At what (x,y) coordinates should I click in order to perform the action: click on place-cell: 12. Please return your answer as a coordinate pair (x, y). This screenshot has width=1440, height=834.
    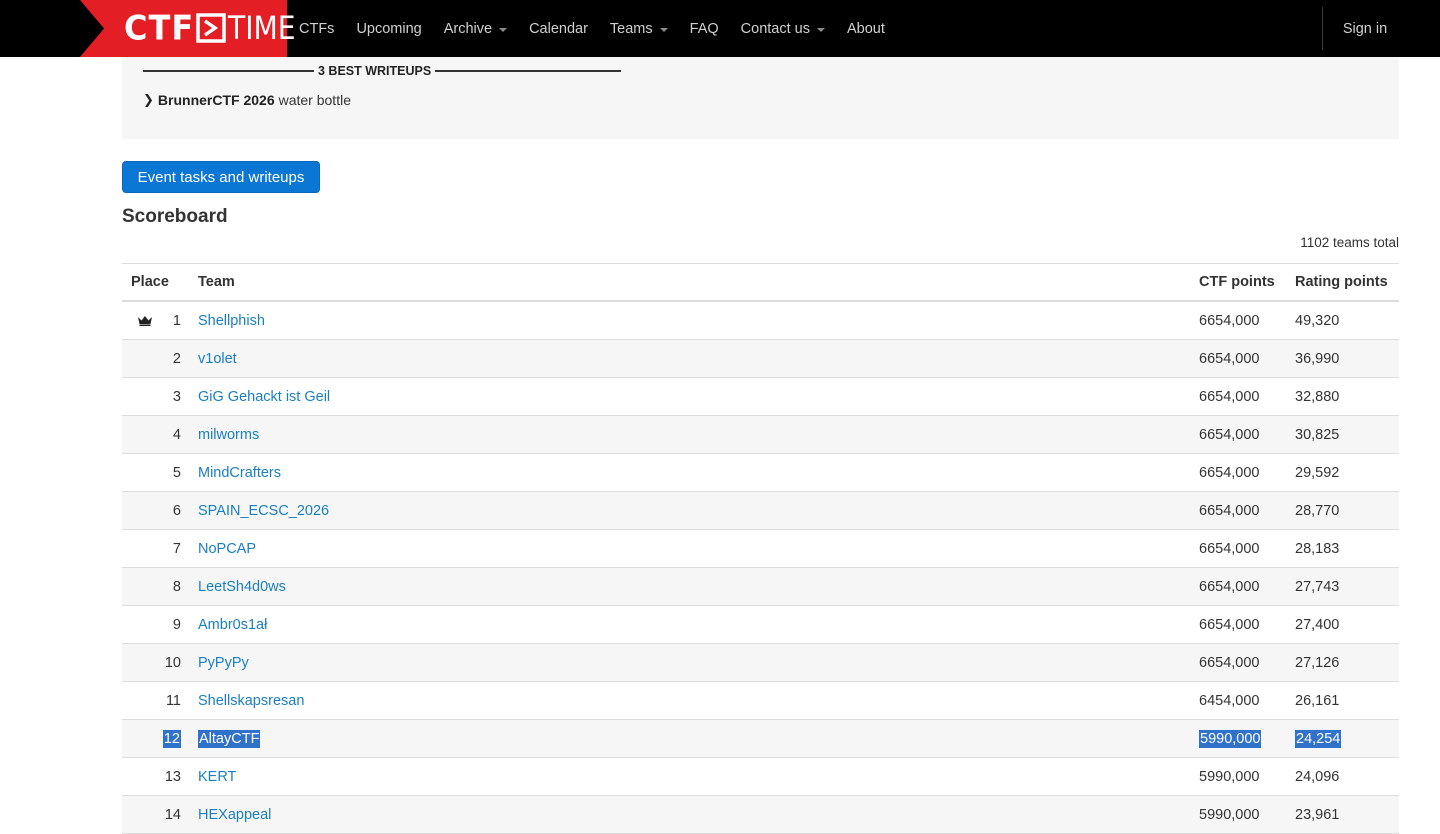
    Looking at the image, I should click on (166, 738).